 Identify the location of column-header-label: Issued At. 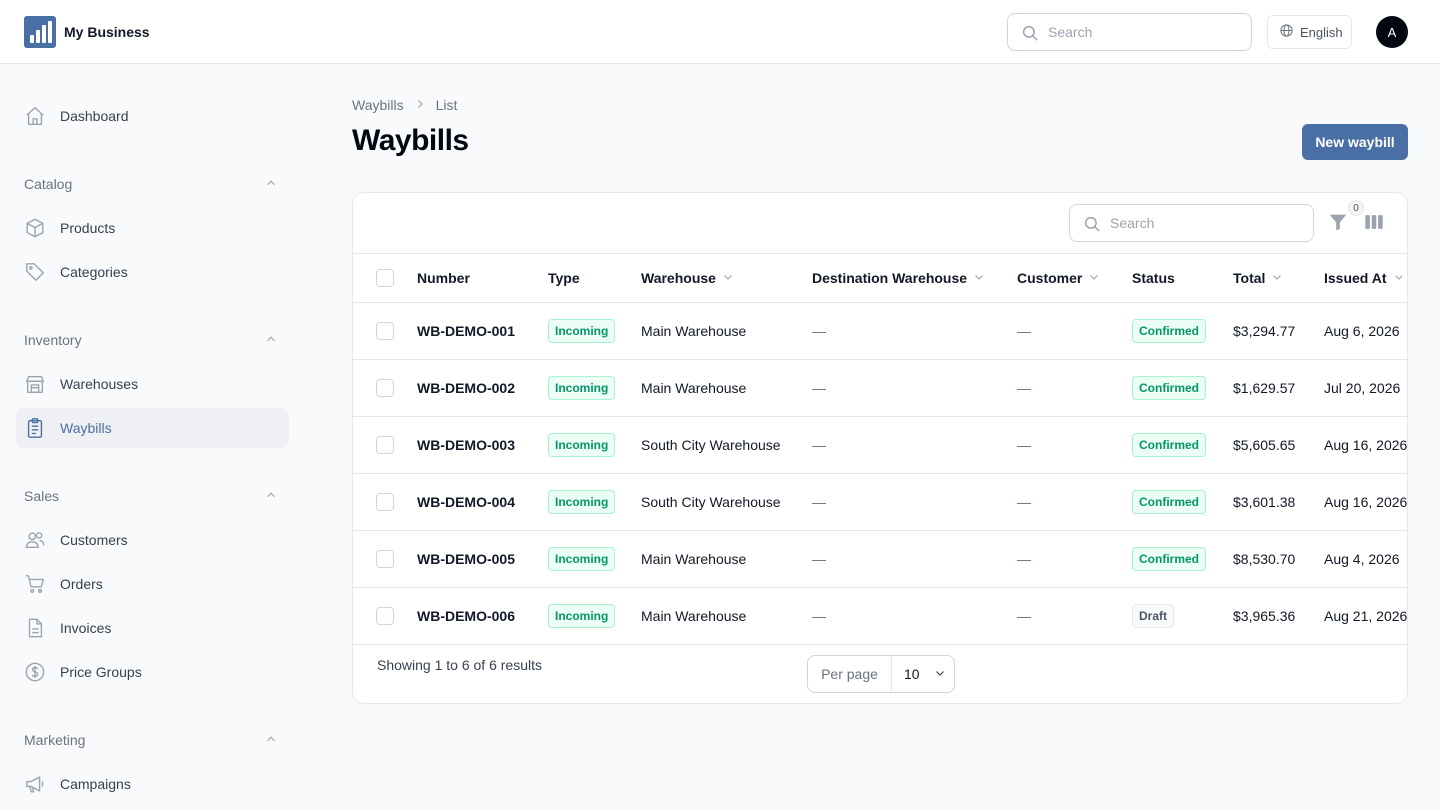
(1355, 278).